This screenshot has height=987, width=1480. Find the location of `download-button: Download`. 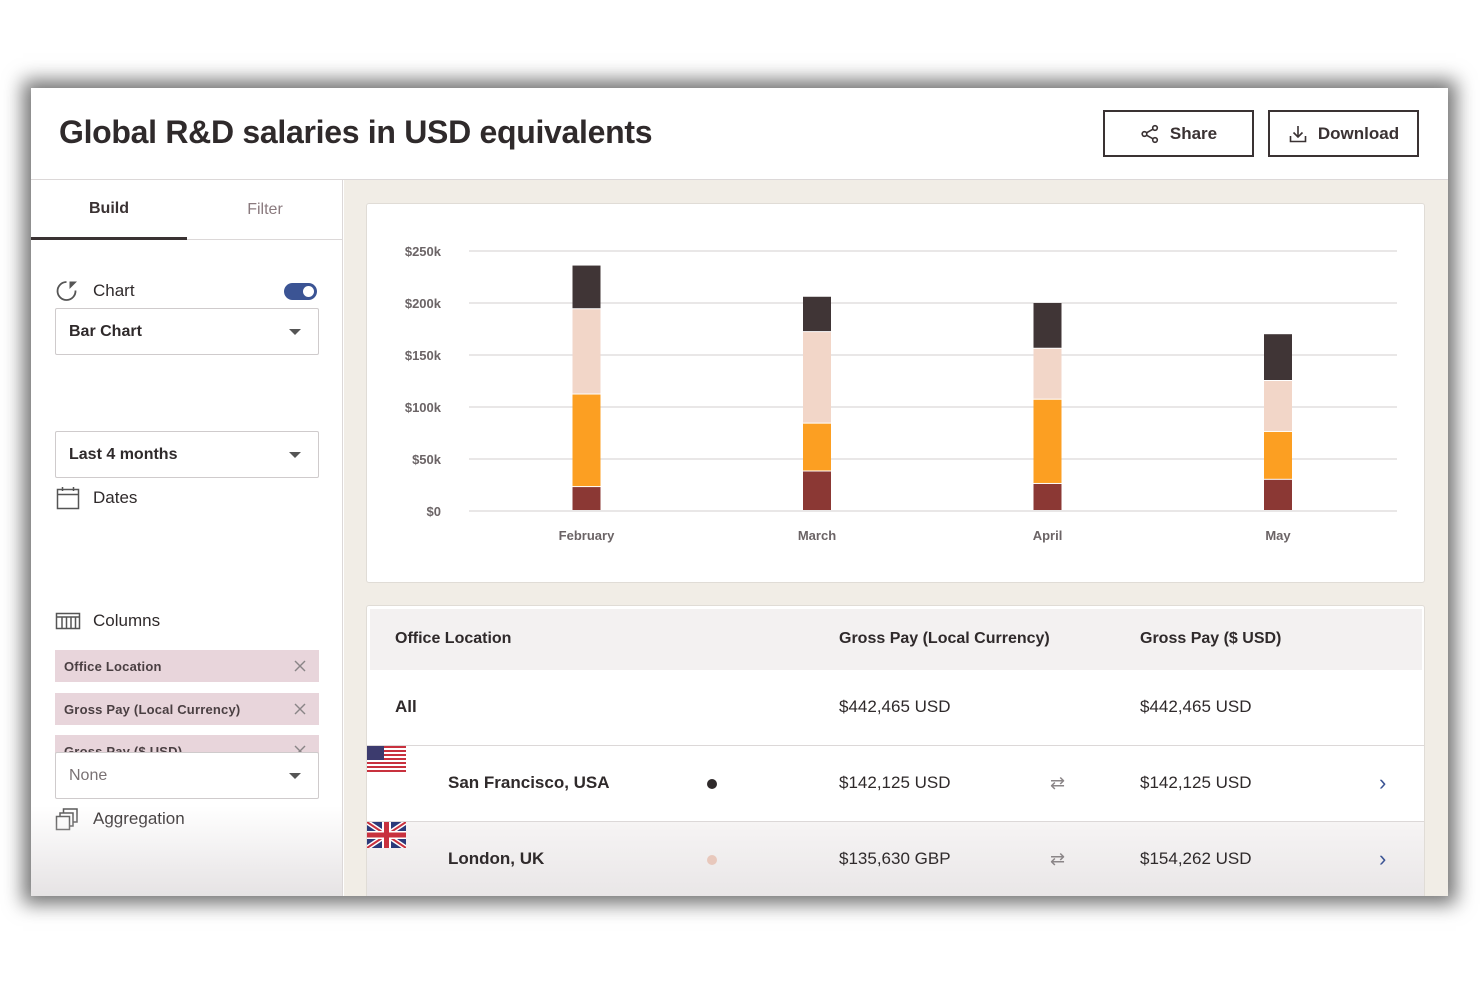

download-button: Download is located at coordinates (1343, 133).